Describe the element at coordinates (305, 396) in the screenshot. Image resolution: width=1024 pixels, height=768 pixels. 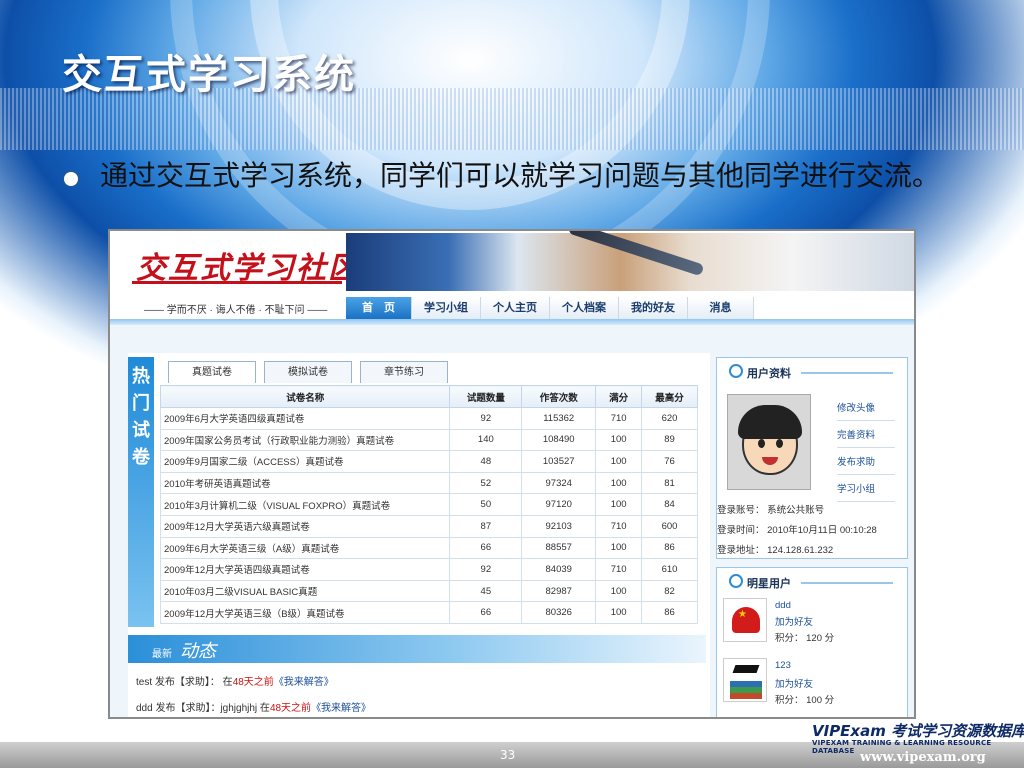
I see `col-exam-name: 试卷名称` at that location.